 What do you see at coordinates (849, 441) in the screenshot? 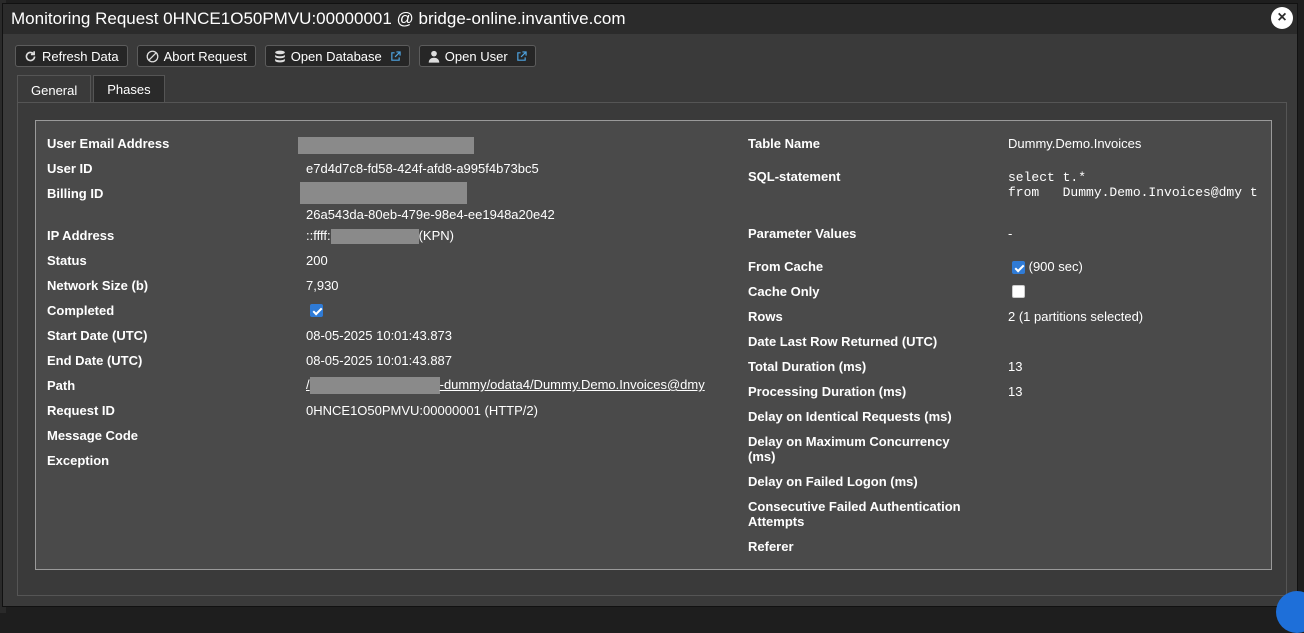
I see `delay-concurrency-label-line1: Delay on Maximum Concurrency` at bounding box center [849, 441].